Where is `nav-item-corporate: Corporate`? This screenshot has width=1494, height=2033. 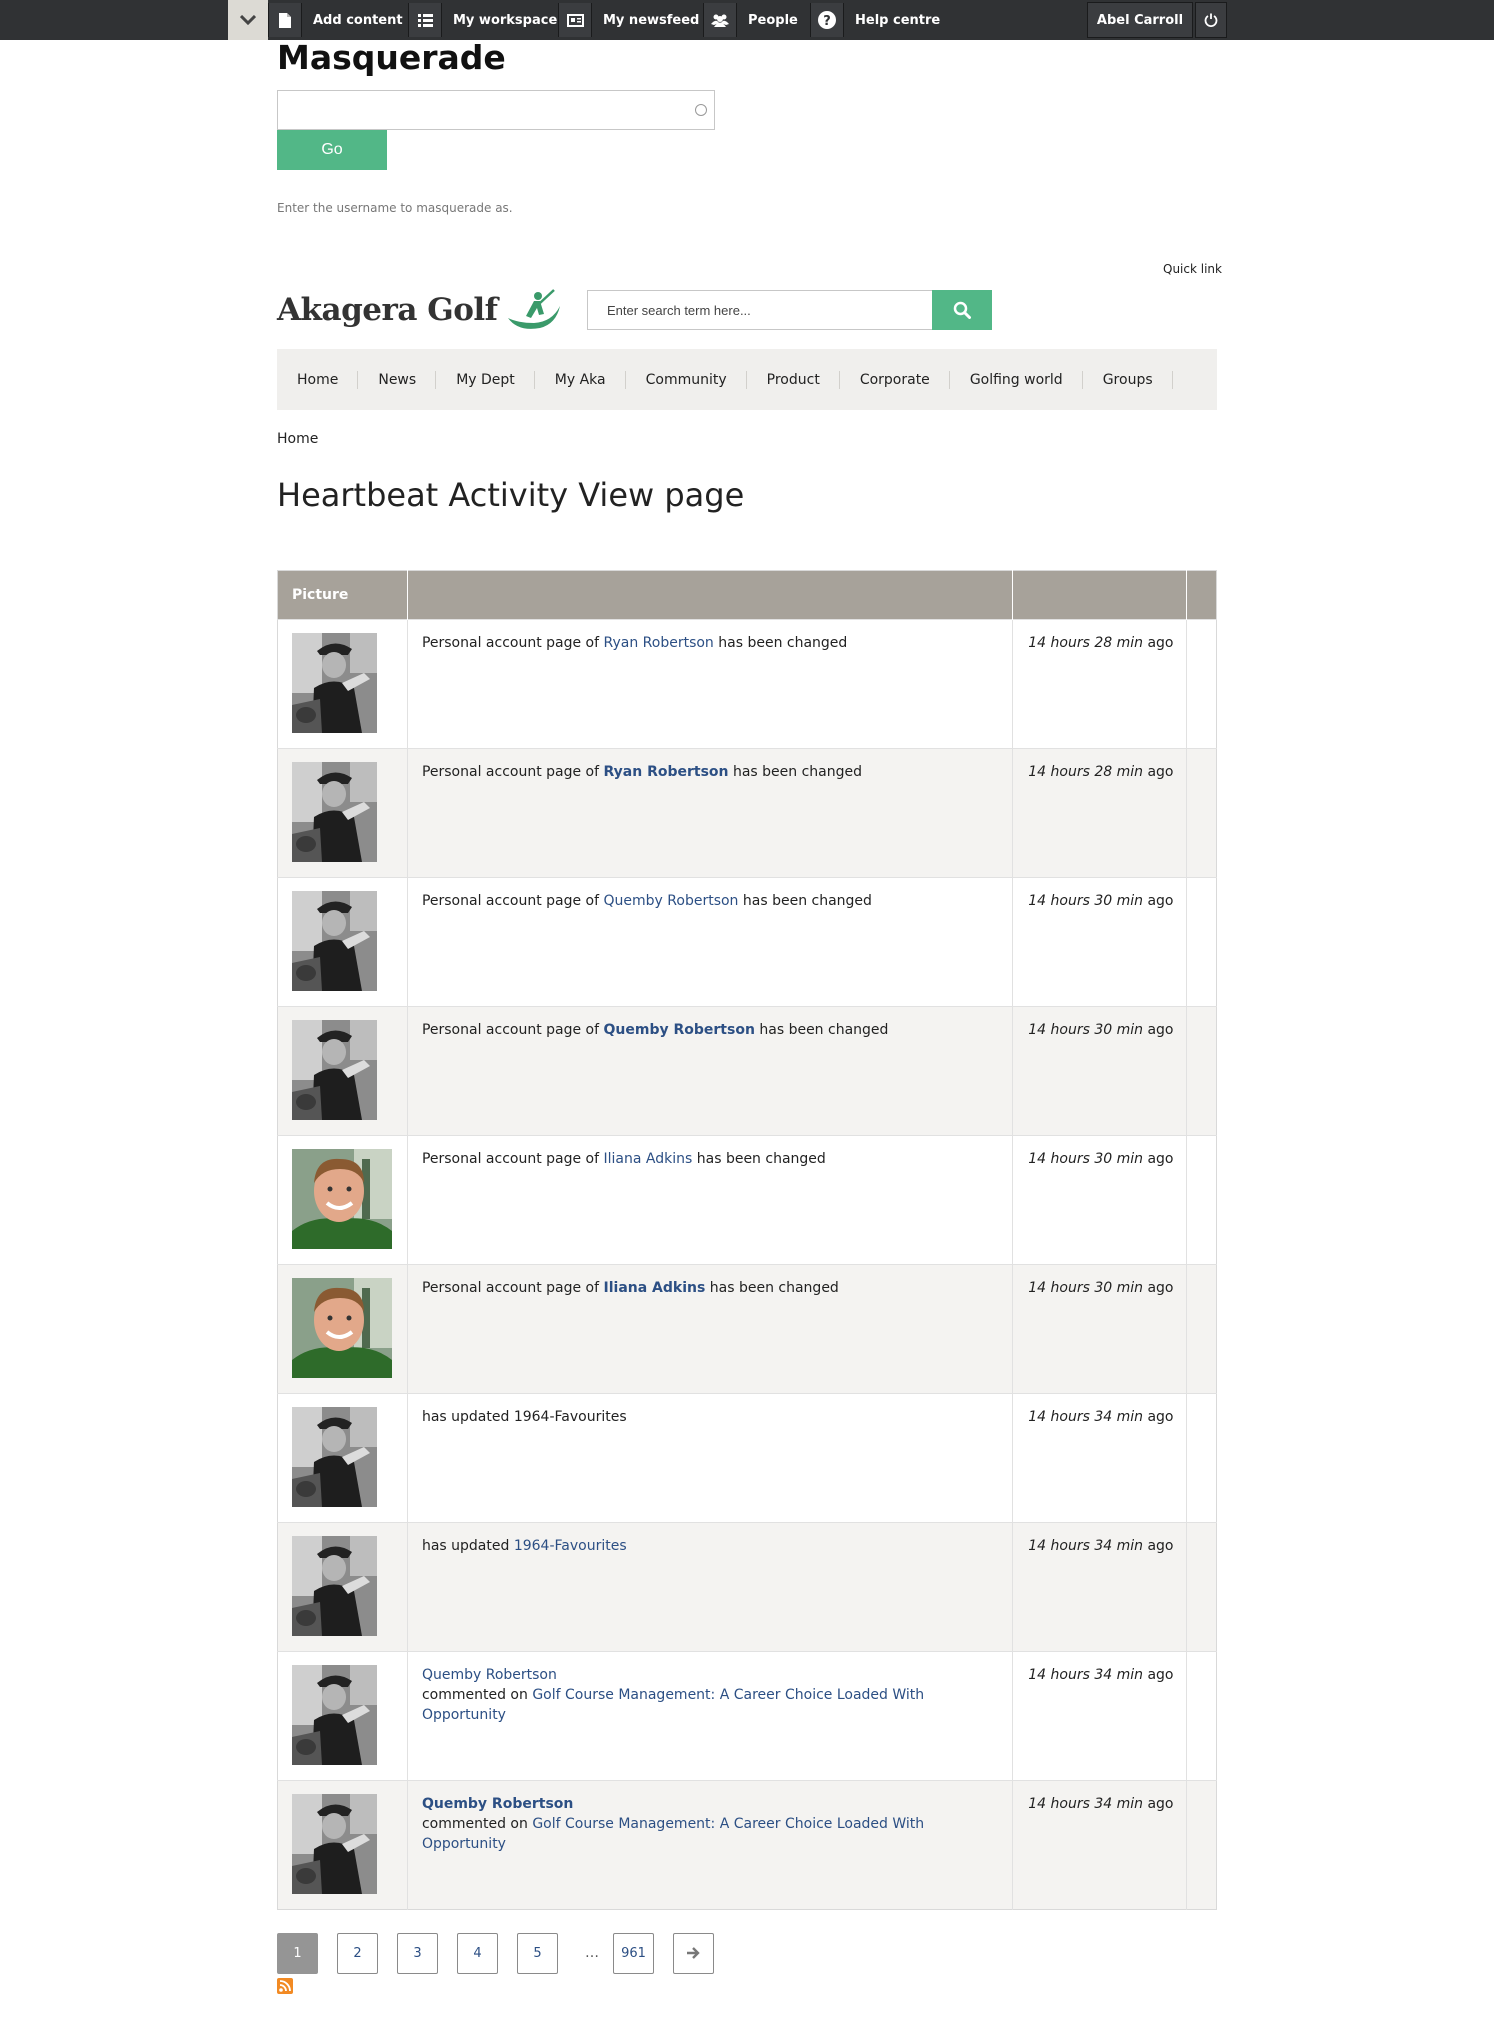 nav-item-corporate: Corporate is located at coordinates (895, 379).